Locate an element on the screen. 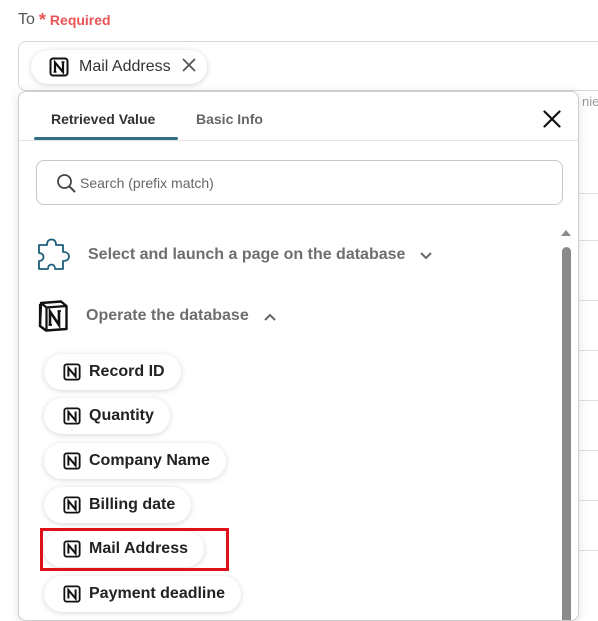 This screenshot has width=598, height=621. list-item-payment-deadline: Payment deadline is located at coordinates (143, 594).